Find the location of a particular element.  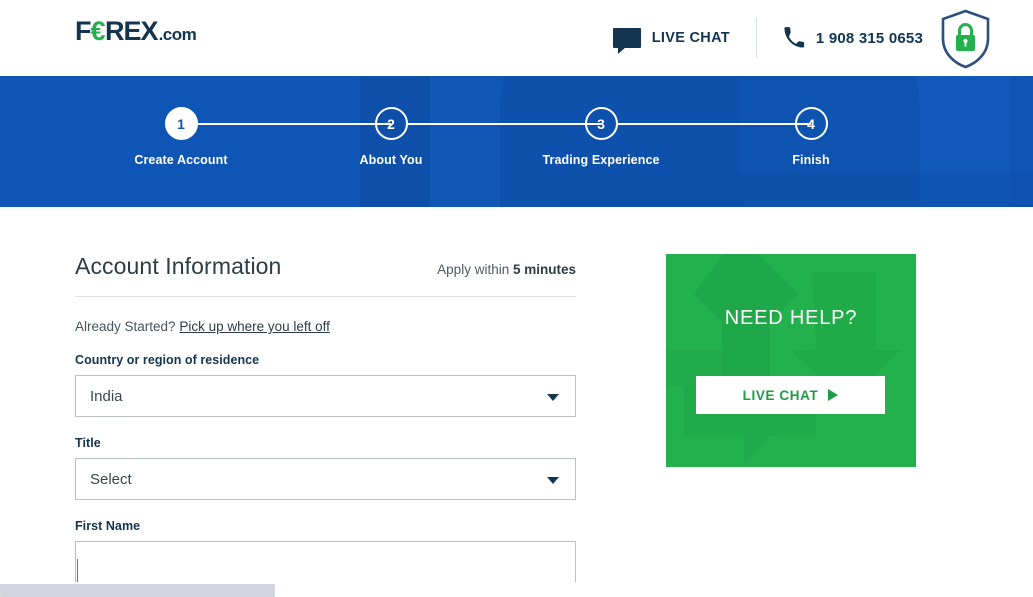

field-title: Title Select is located at coordinates (325, 468).